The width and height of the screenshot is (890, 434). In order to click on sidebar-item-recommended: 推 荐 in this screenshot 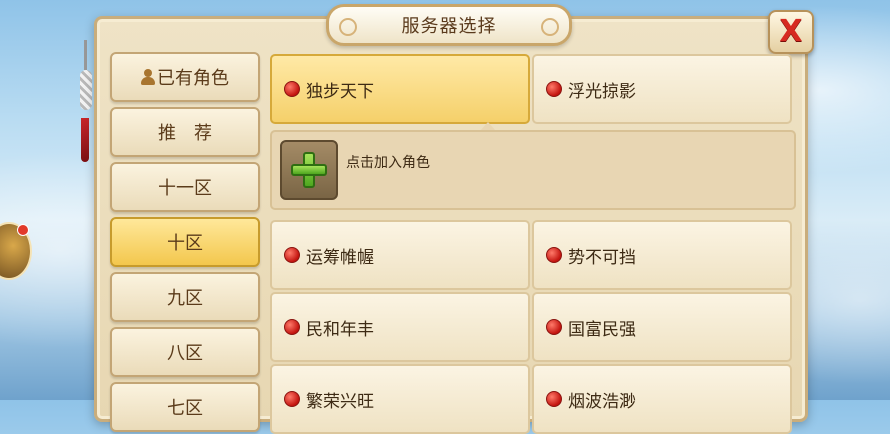, I will do `click(185, 132)`.